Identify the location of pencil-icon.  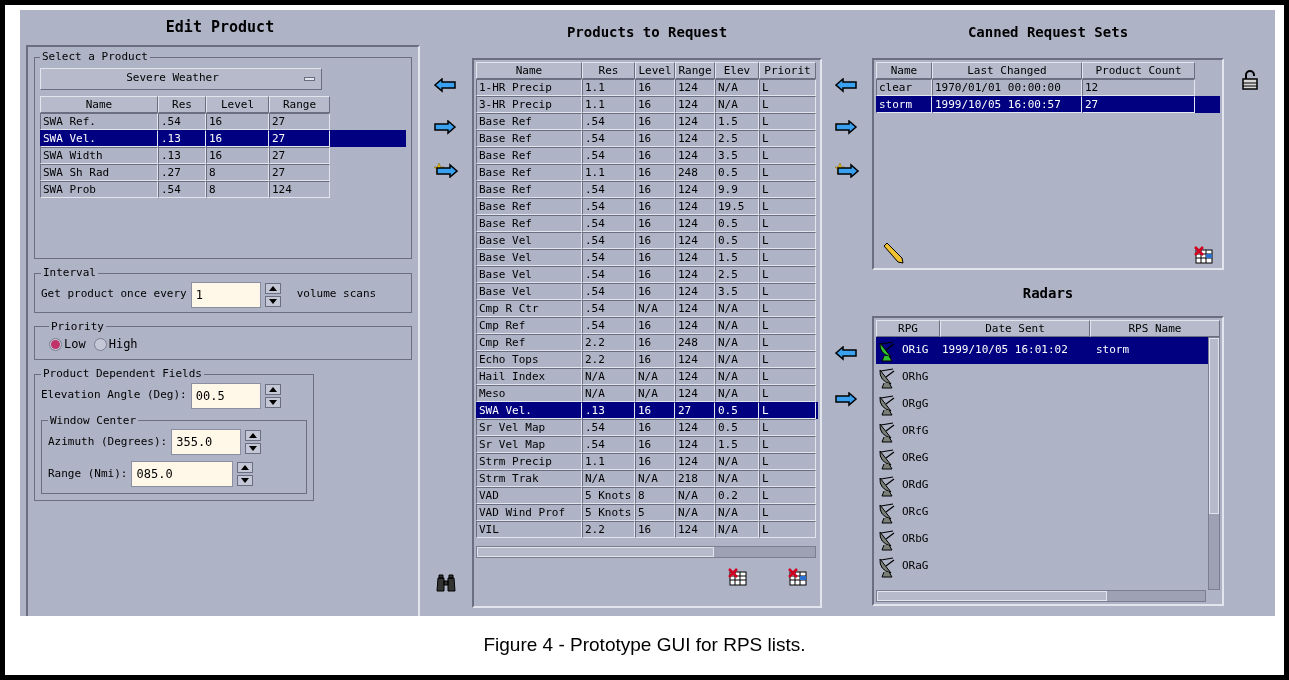
(893, 253).